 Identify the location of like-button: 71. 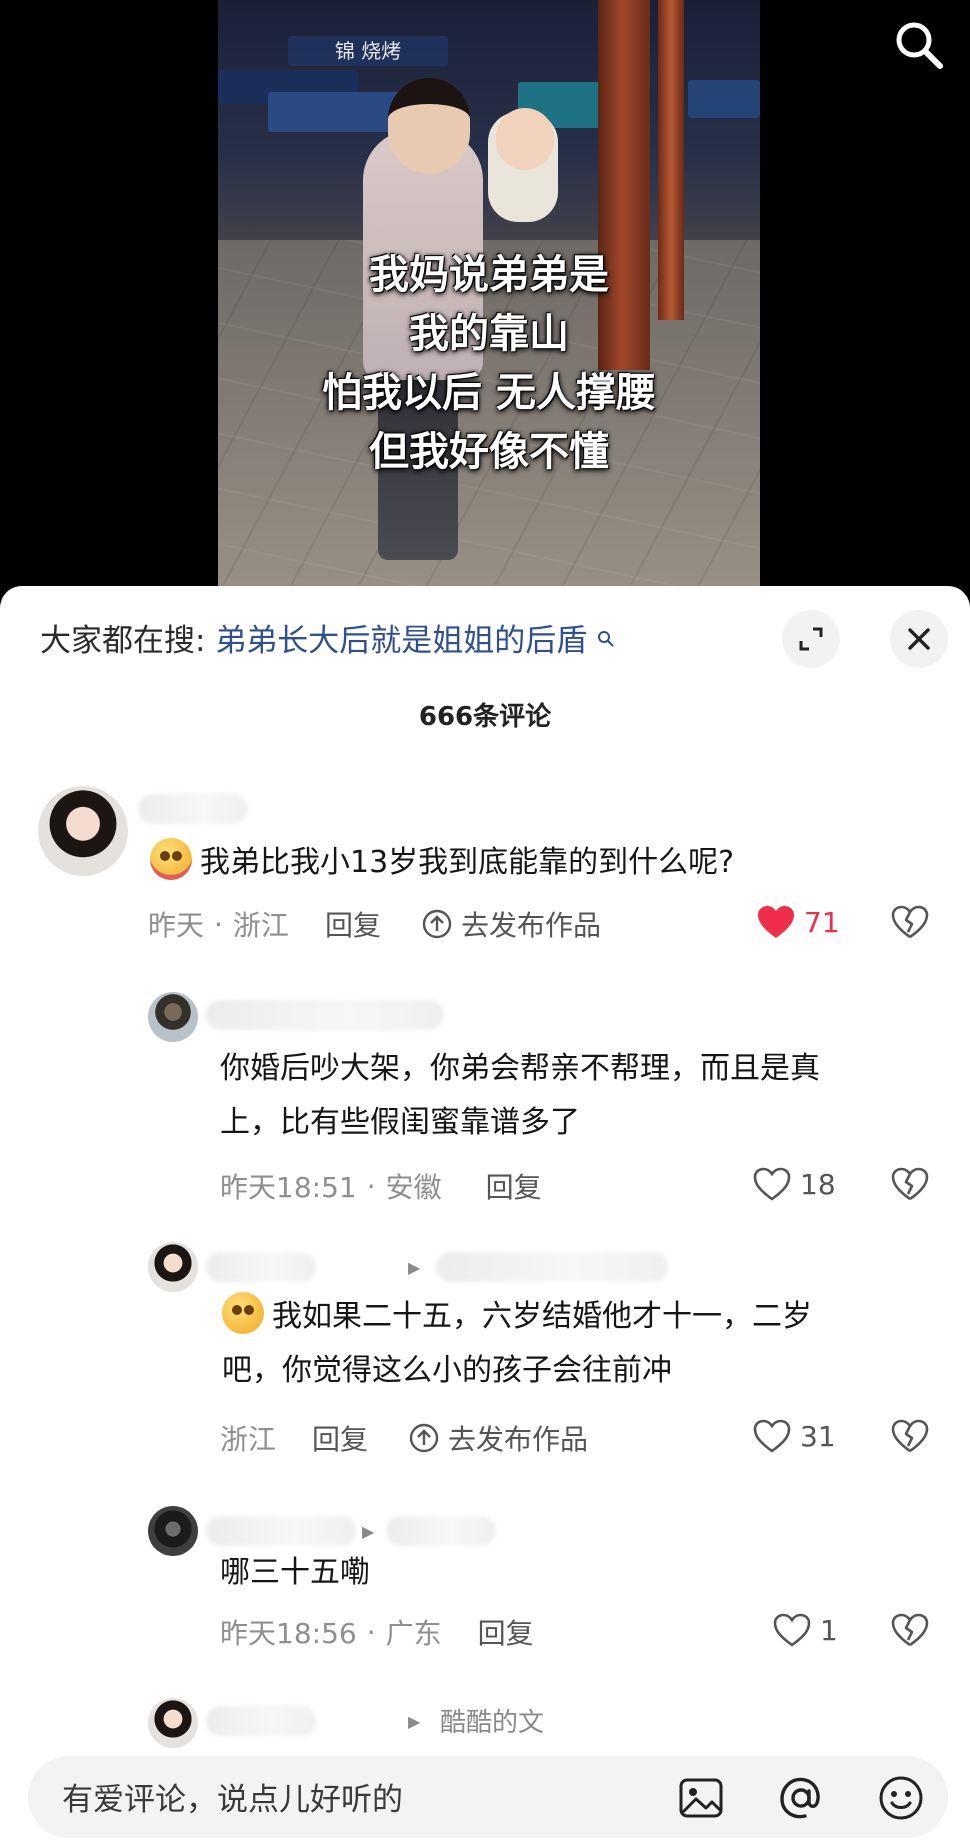
(798, 922).